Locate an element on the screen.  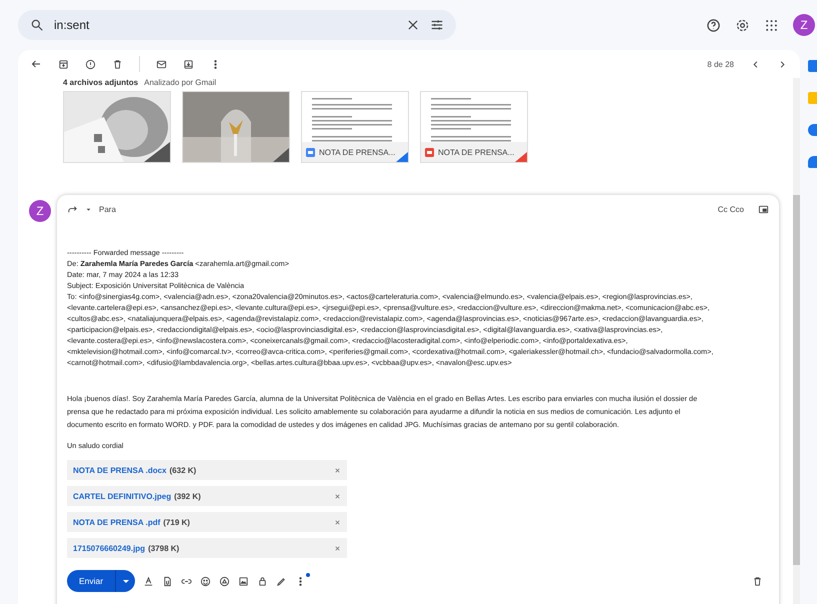
file-link: 1715076660249.jpg is located at coordinates (109, 548).